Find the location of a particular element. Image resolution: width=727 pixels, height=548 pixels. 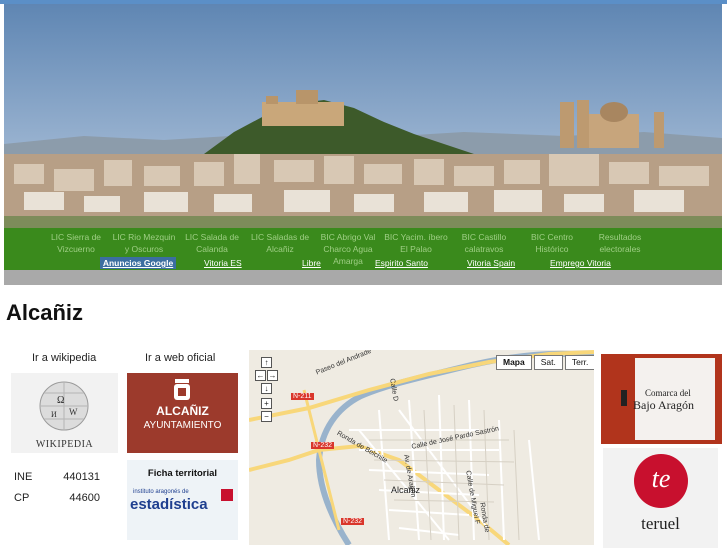

teruel-name: teruel is located at coordinates (660, 523).